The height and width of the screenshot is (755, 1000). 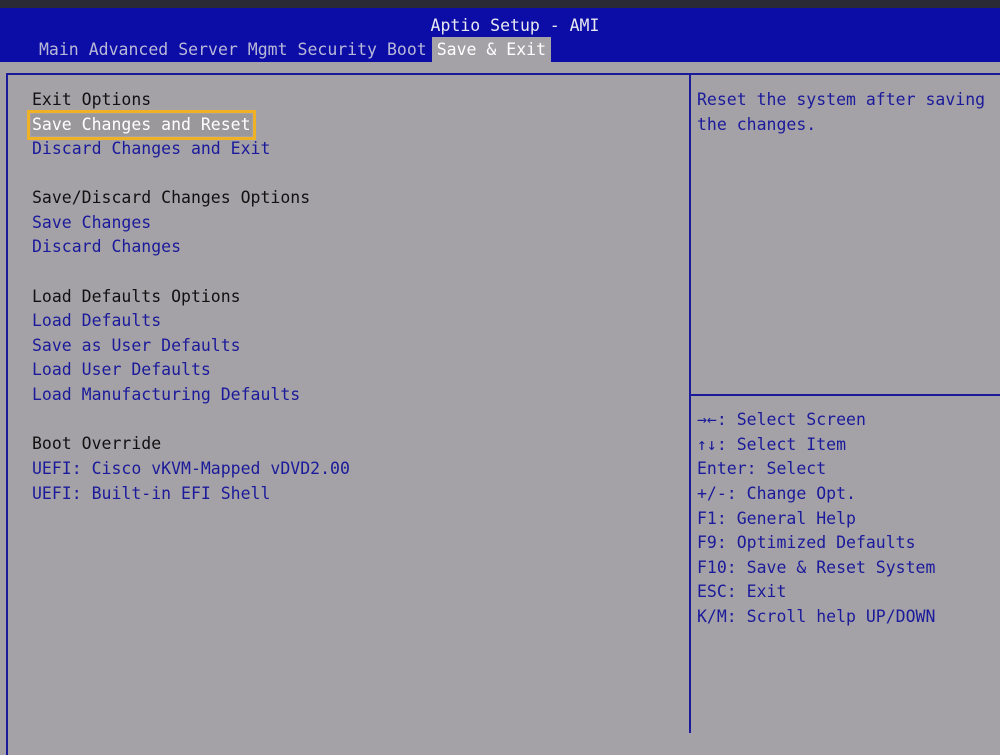 I want to click on section-exit-options: Exit Options, so click(x=92, y=99).